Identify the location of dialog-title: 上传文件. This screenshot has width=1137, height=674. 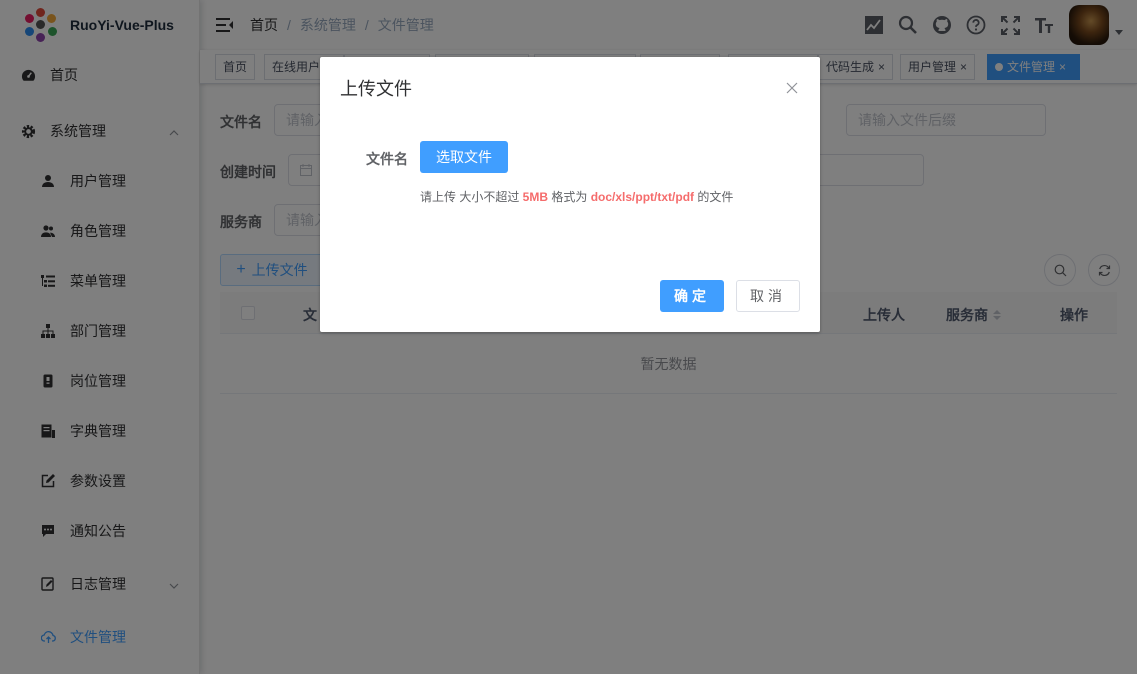
(376, 89).